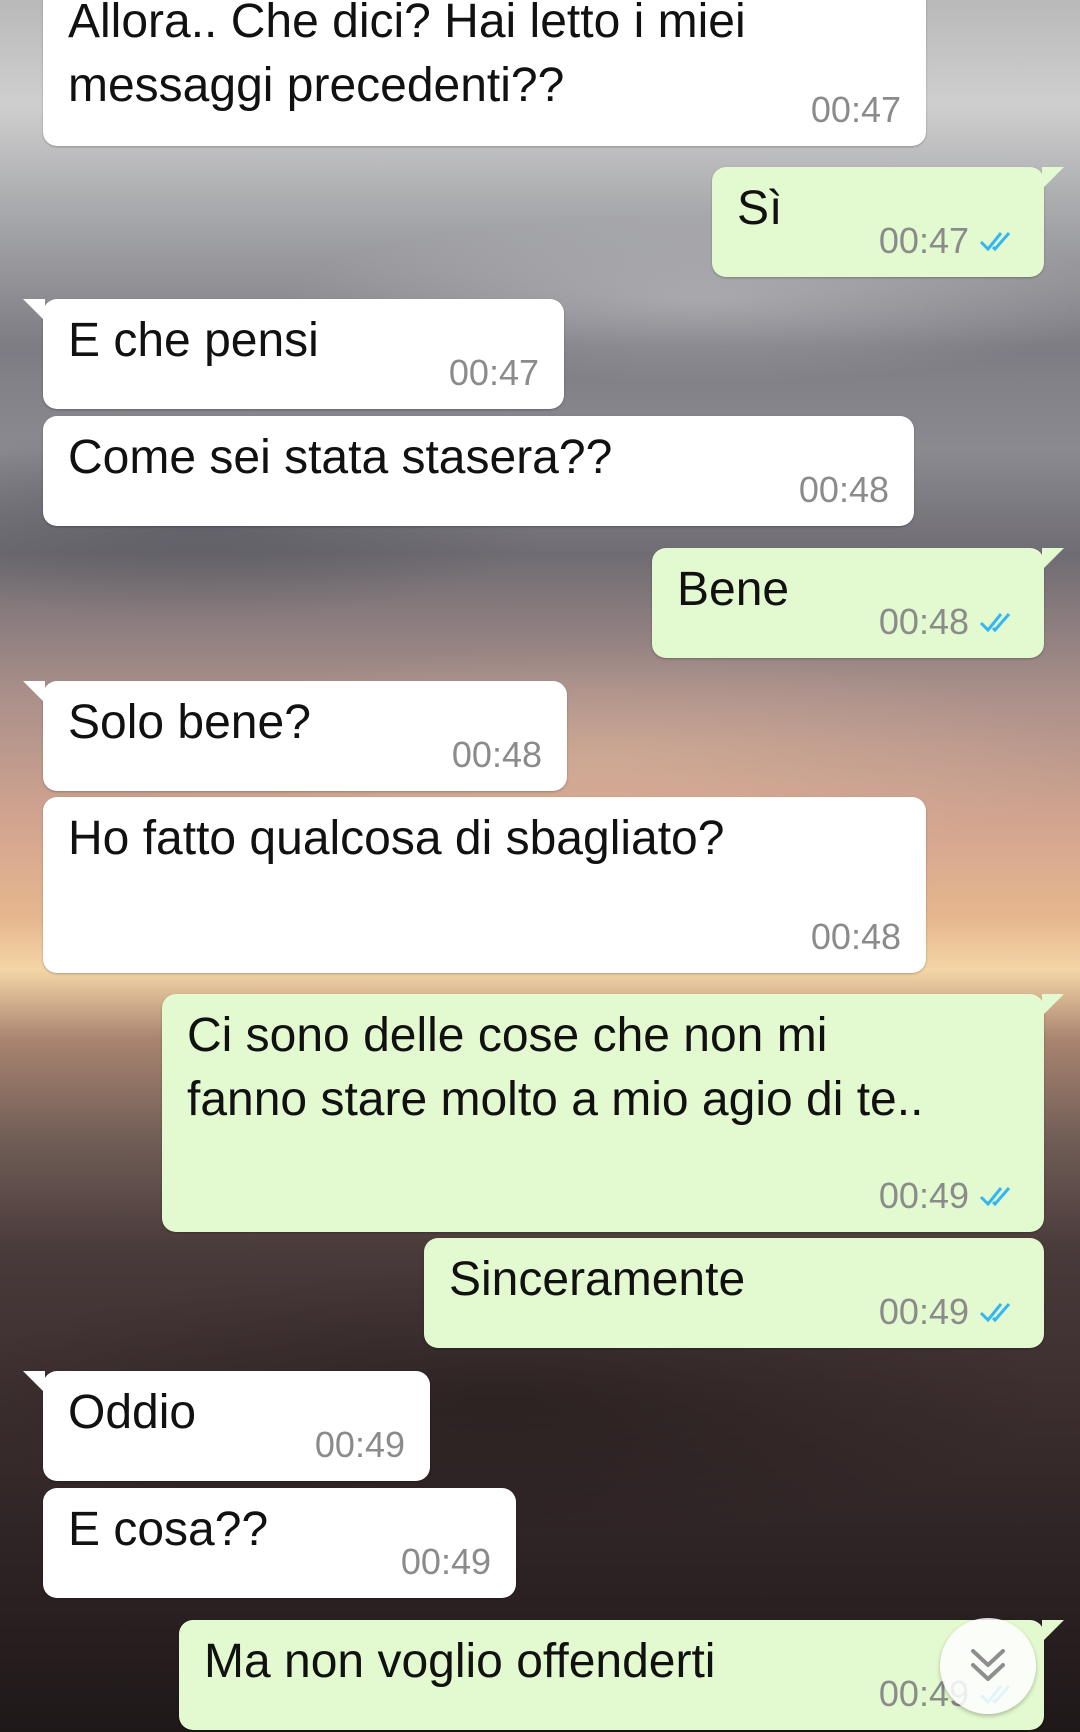 The height and width of the screenshot is (1732, 1080). I want to click on message-outgoing: Sì 00:47, so click(888, 222).